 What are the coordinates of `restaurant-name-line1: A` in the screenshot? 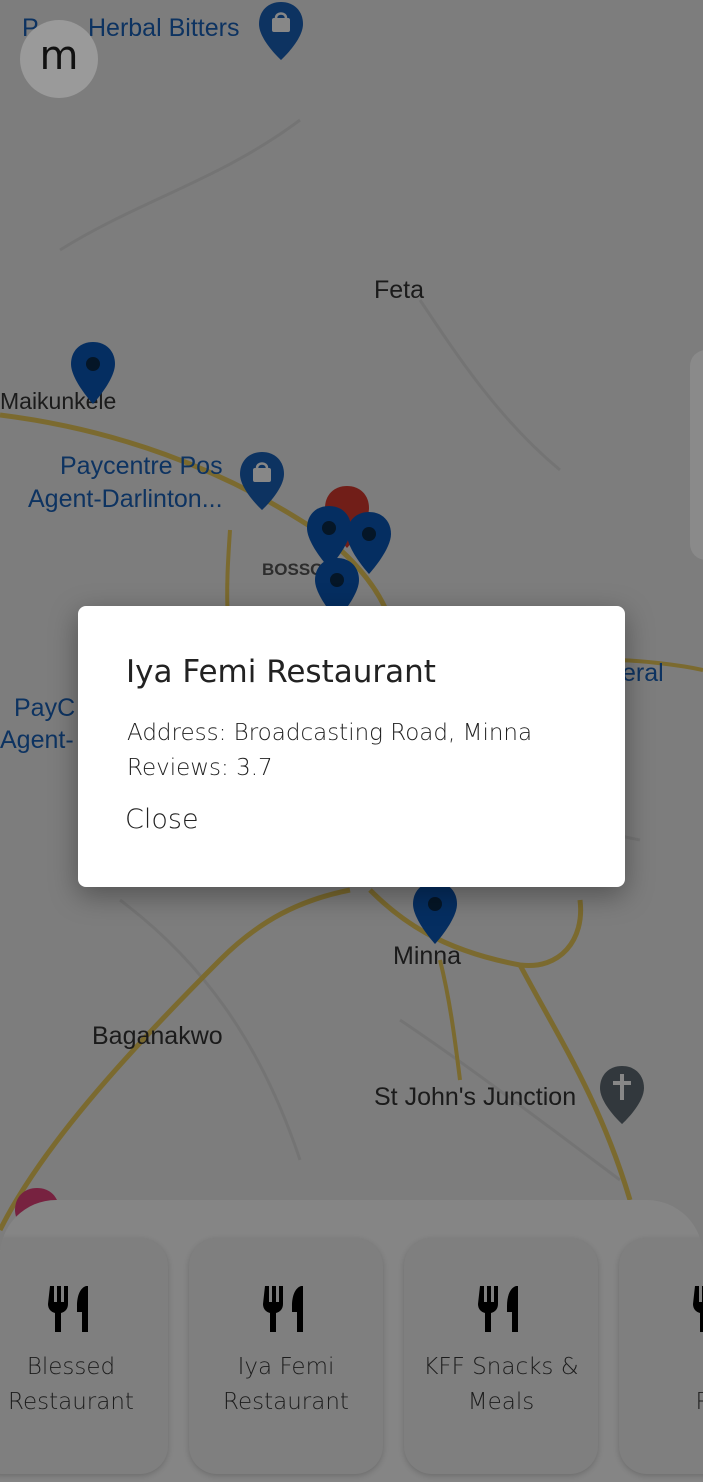 It's located at (661, 1367).